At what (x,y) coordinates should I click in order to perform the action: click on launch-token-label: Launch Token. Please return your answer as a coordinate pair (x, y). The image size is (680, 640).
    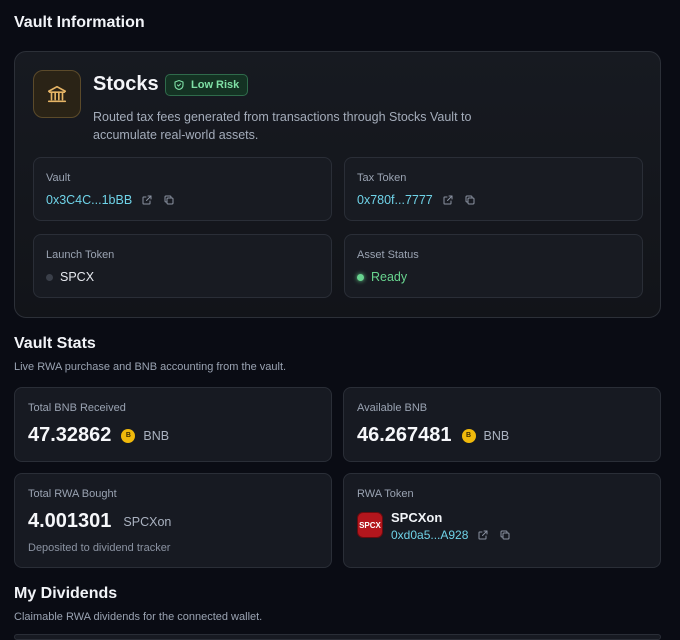
    Looking at the image, I should click on (80, 255).